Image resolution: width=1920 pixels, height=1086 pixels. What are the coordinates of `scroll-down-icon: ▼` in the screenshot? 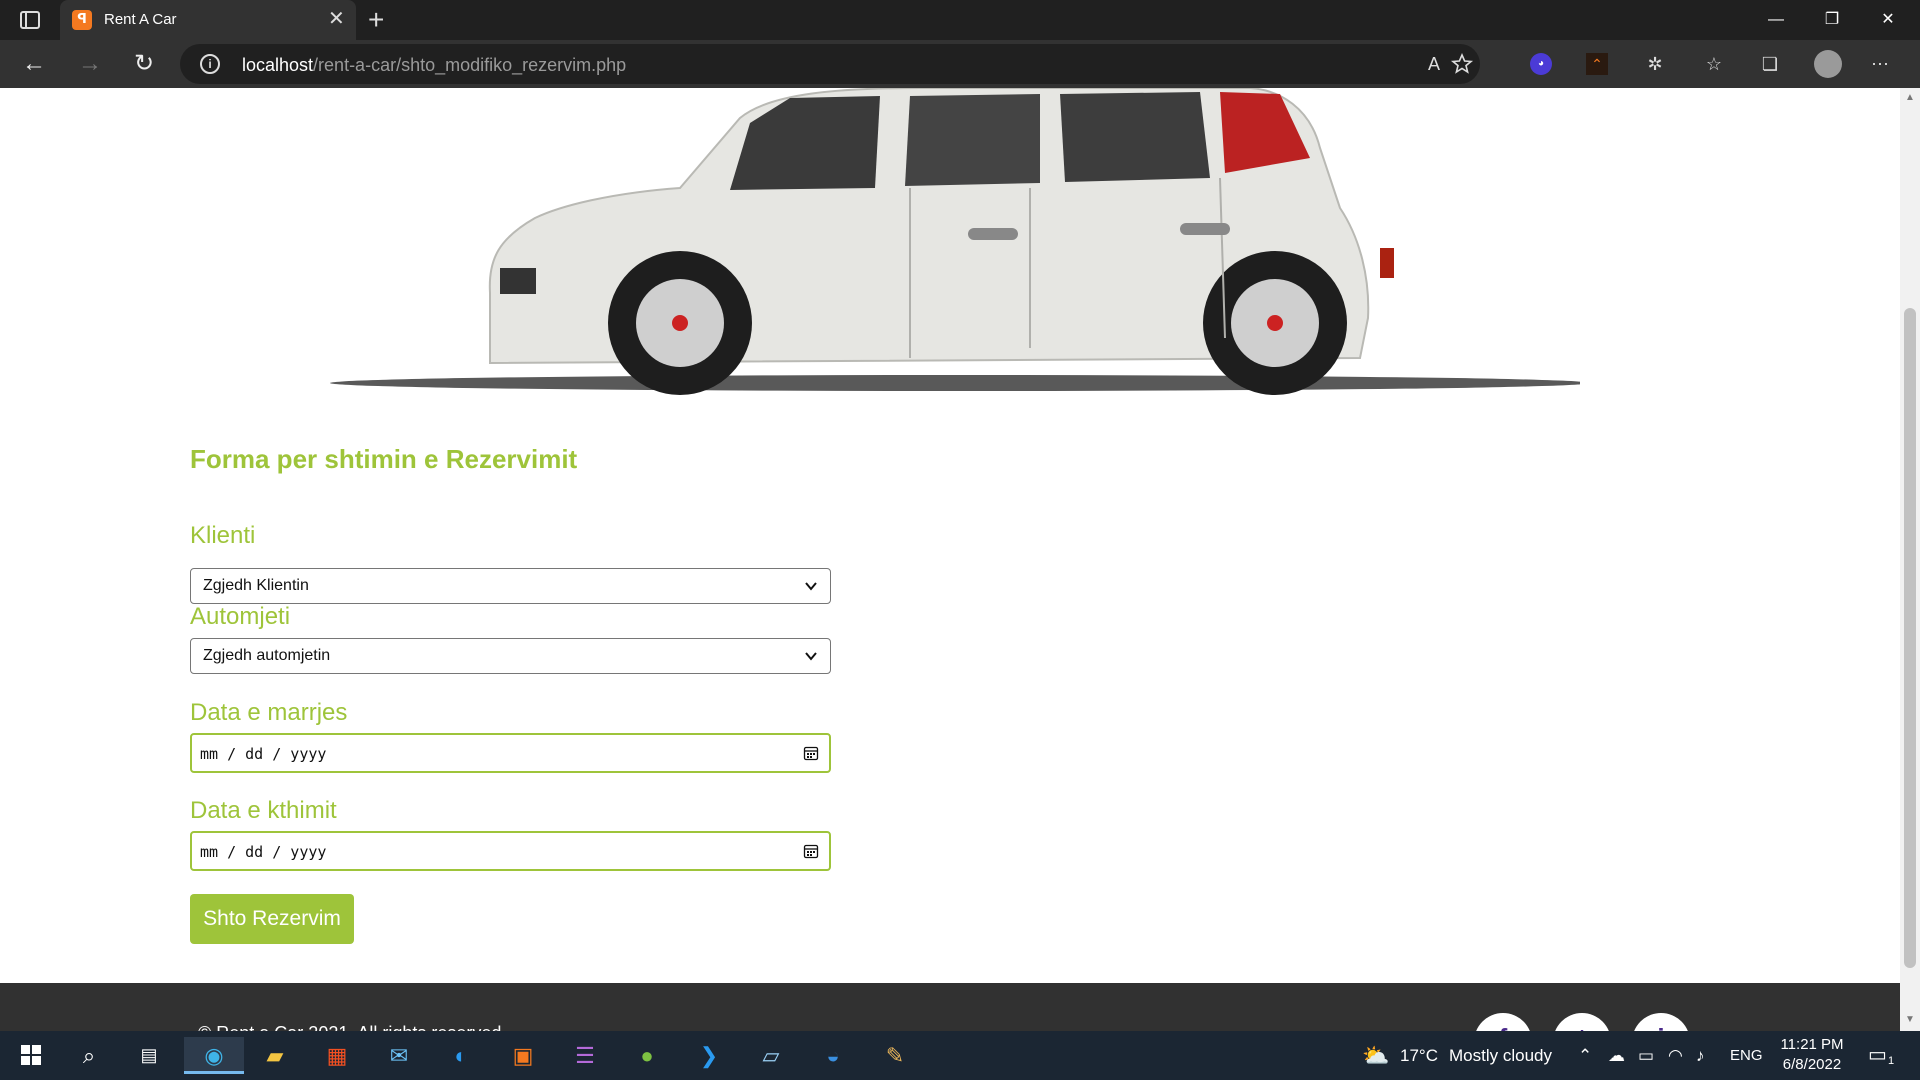 It's located at (1910, 1020).